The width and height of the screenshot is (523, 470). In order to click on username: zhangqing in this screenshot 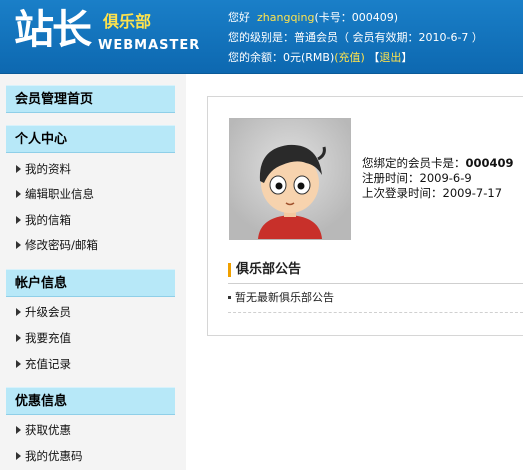, I will do `click(286, 17)`.